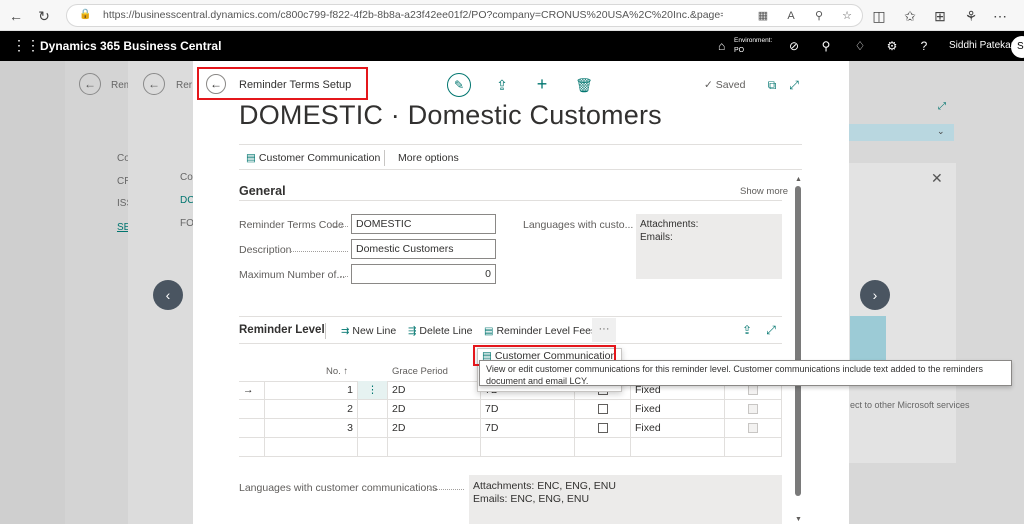 This screenshot has width=1024, height=524. What do you see at coordinates (892, 46) in the screenshot?
I see `settings-icon: ⚙` at bounding box center [892, 46].